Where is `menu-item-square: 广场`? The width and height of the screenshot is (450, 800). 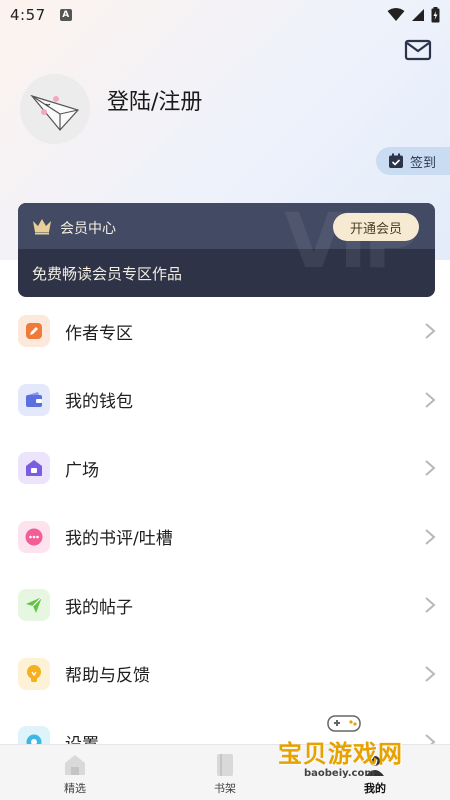 menu-item-square: 广场 is located at coordinates (225, 468).